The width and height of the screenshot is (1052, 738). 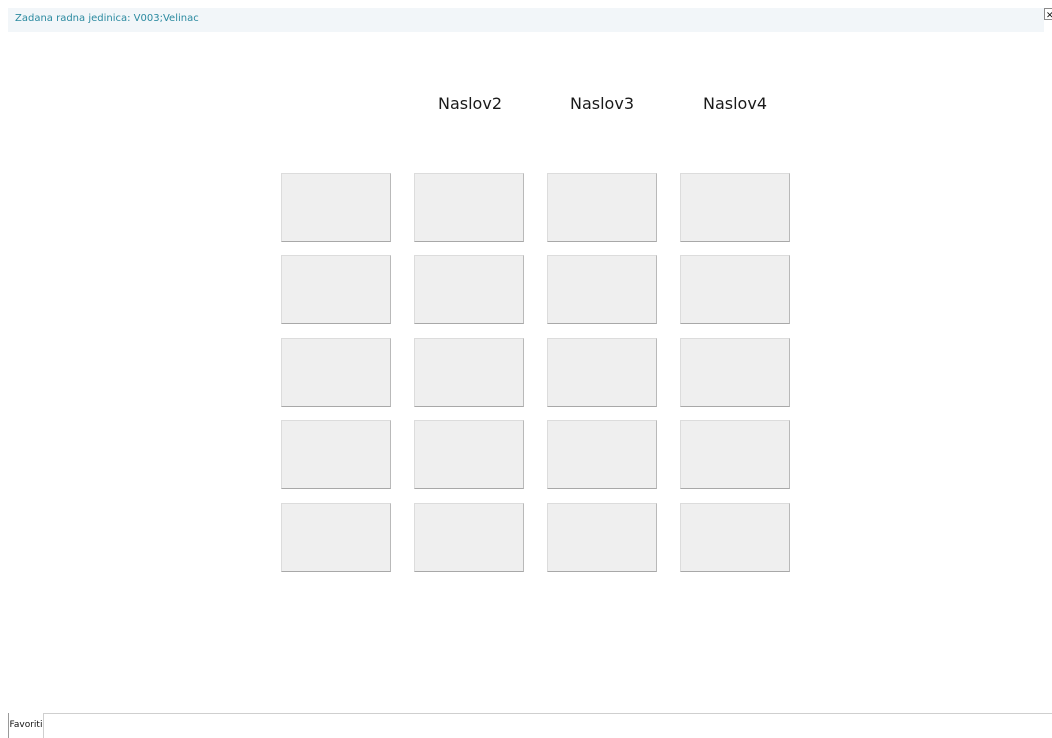 I want to click on column-header-naslov3: Naslov3, so click(x=602, y=103).